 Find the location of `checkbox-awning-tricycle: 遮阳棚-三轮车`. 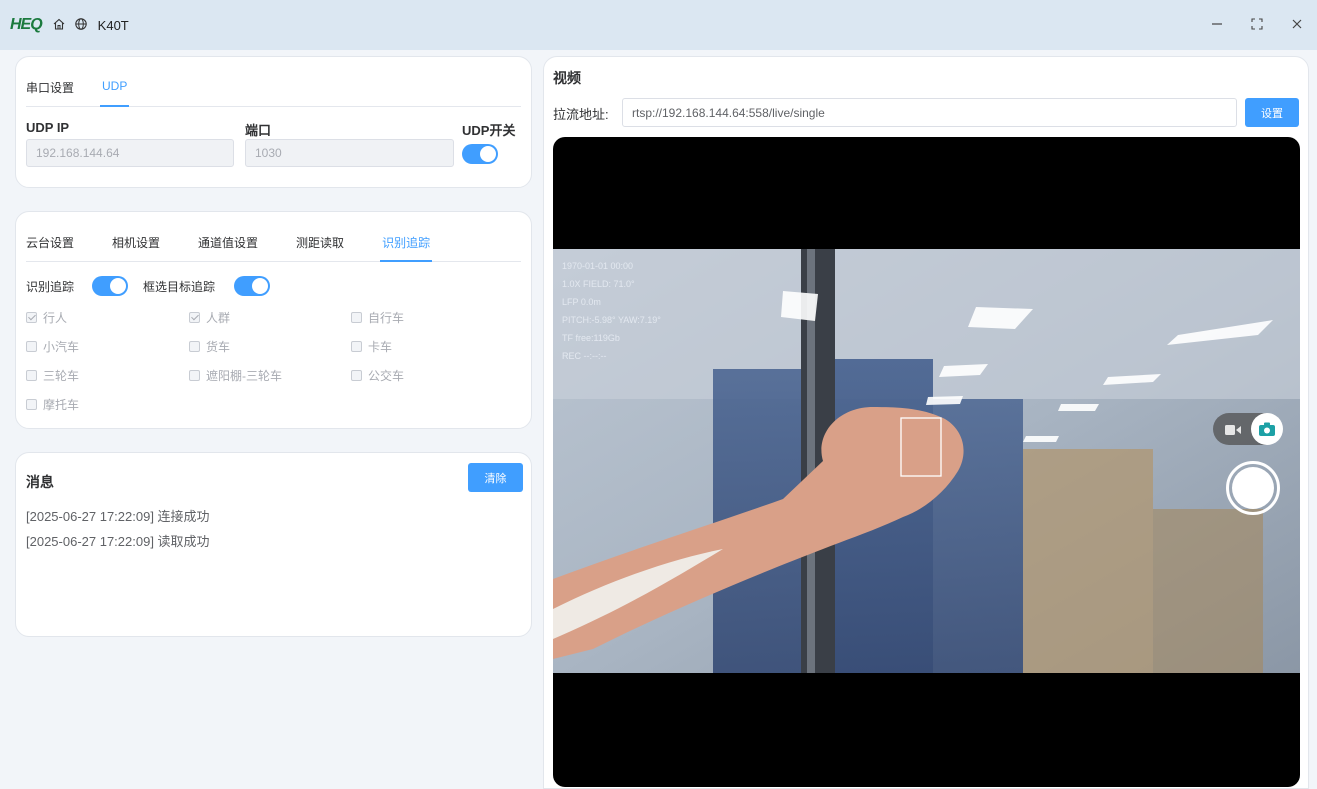

checkbox-awning-tricycle: 遮阳棚-三轮车 is located at coordinates (235, 375).